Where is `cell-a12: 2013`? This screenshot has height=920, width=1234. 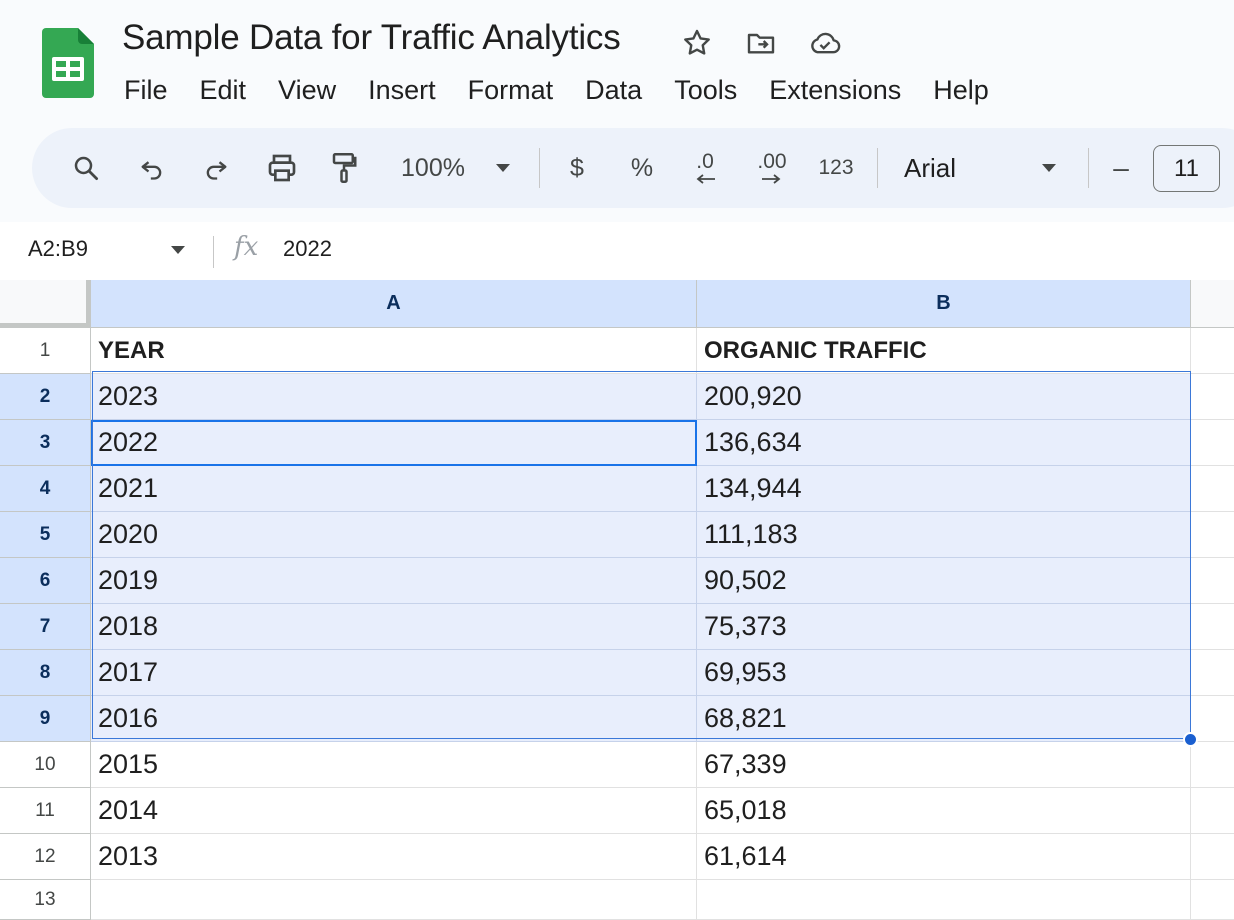 cell-a12: 2013 is located at coordinates (394, 857).